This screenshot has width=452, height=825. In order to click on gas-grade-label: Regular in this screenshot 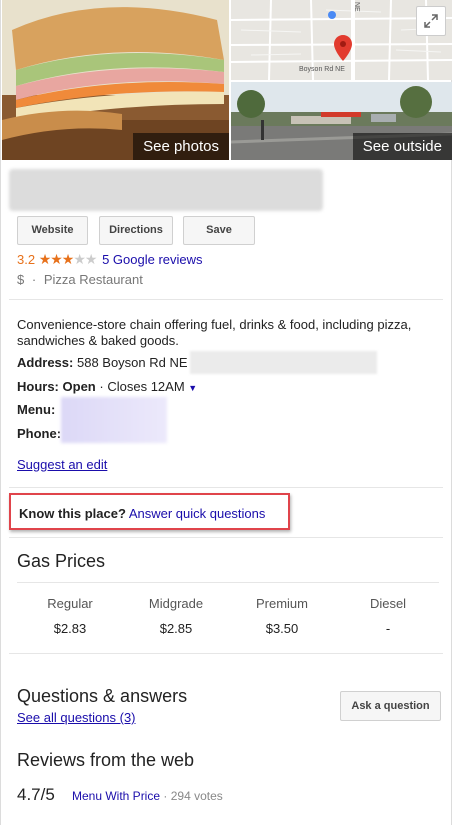, I will do `click(70, 603)`.